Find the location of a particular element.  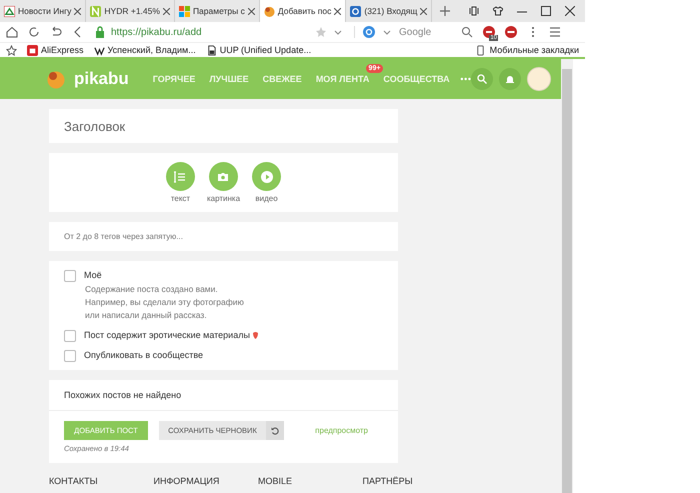

footer-heading: ПАРТНЁРЫ is located at coordinates (388, 481).